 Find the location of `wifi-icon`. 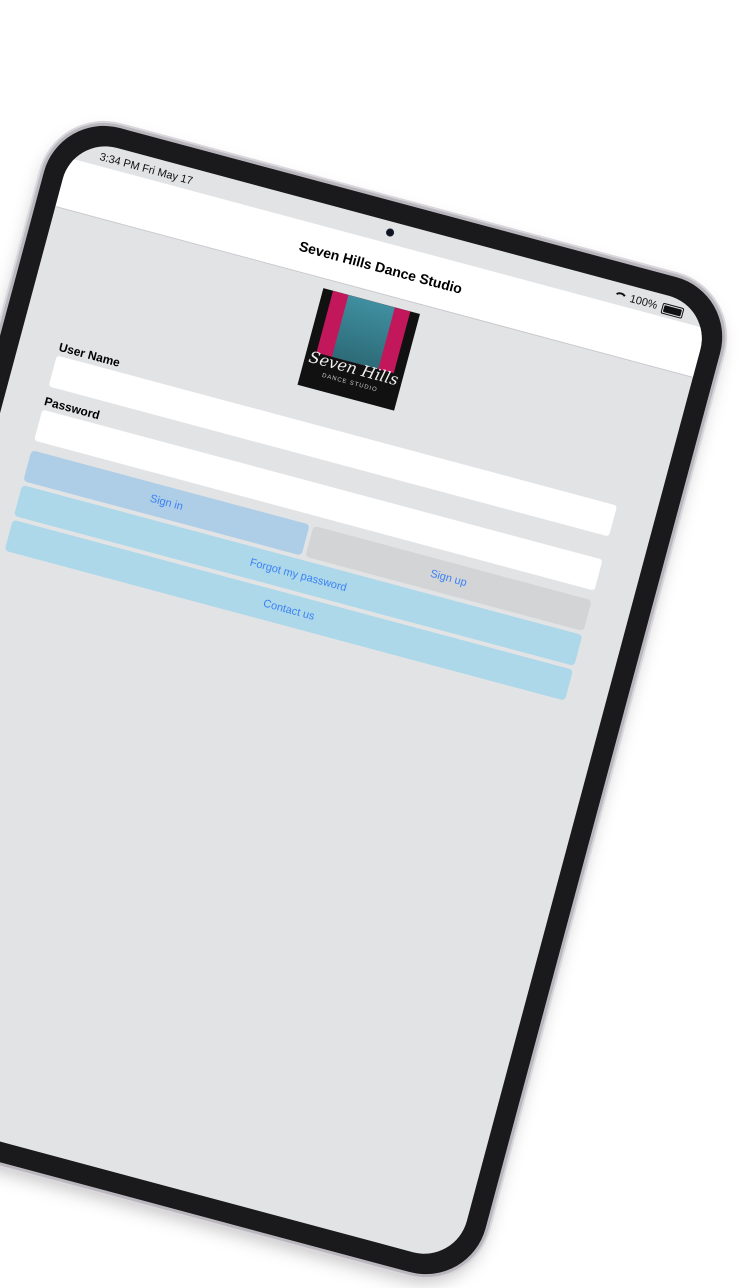

wifi-icon is located at coordinates (619, 296).